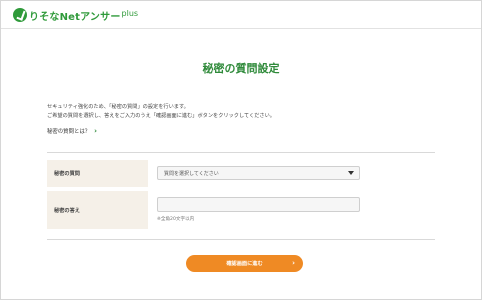 The height and width of the screenshot is (300, 482). Describe the element at coordinates (69, 132) in the screenshot. I see `help-link-label: 秘密の質問とは？` at that location.